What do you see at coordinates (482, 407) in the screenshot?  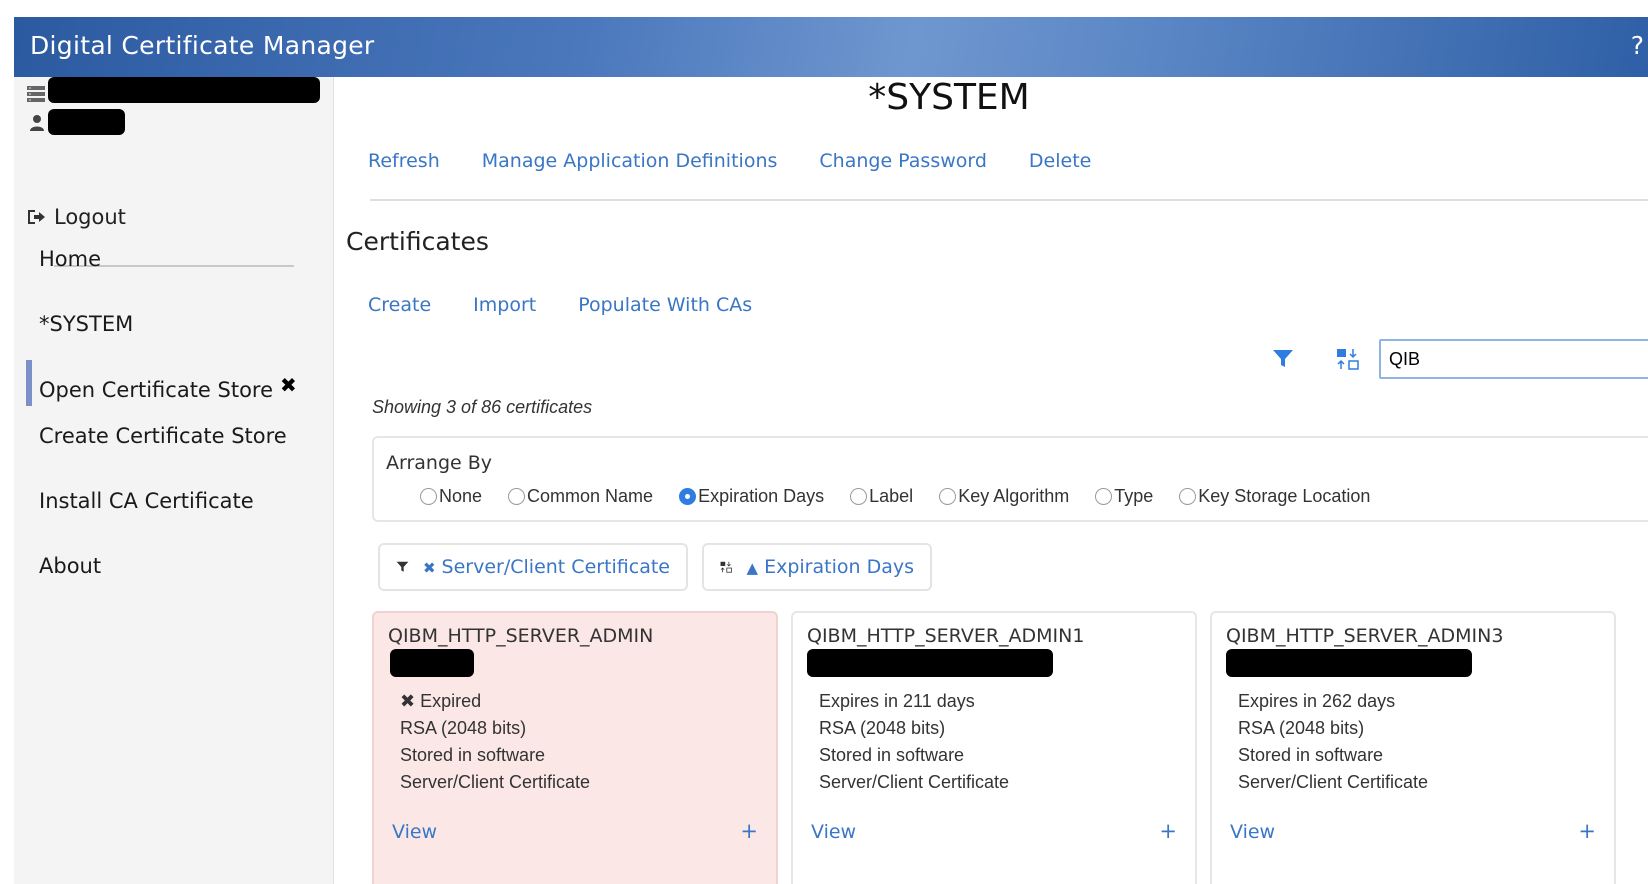 I see `results-count: Showing 3 of 86 certificates` at bounding box center [482, 407].